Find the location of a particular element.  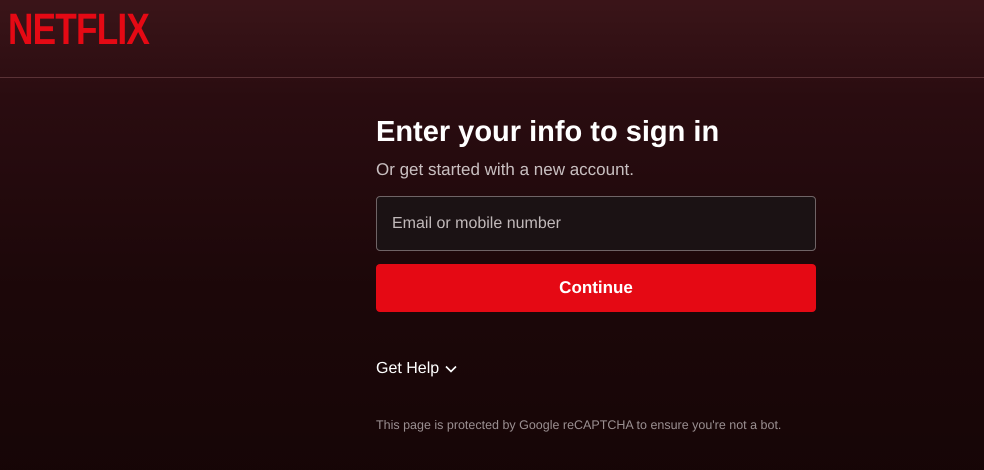

page-title: Enter your info to sign in is located at coordinates (548, 132).